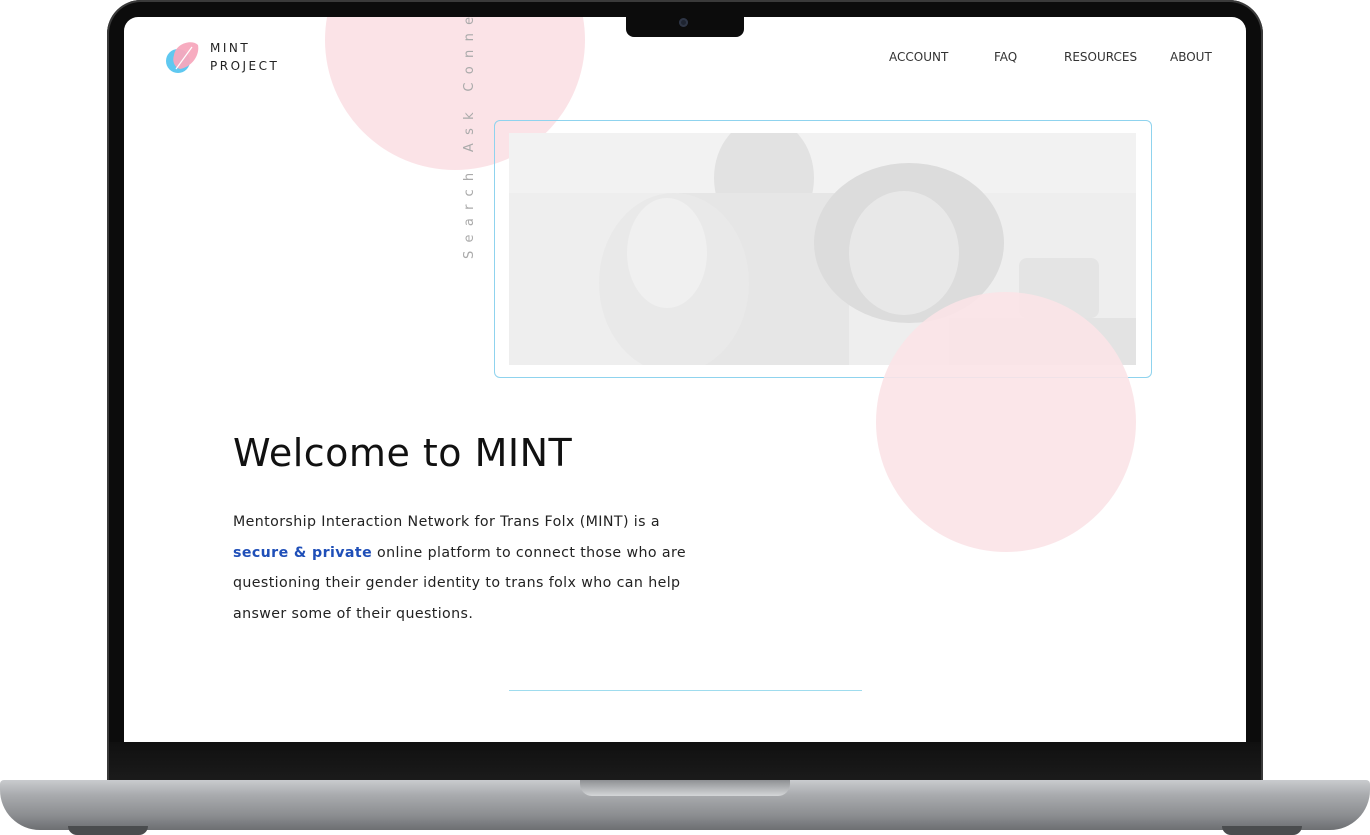 The width and height of the screenshot is (1370, 835). I want to click on brand-logo: MINT PROJECT, so click(221, 57).